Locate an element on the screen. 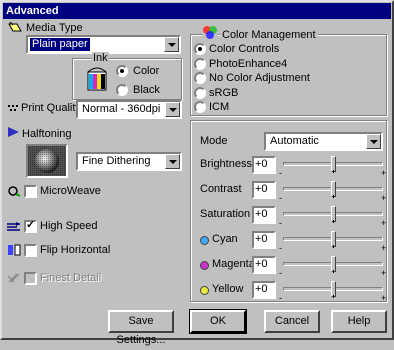 This screenshot has height=350, width=394. brightness-value-box: +0 is located at coordinates (264, 165).